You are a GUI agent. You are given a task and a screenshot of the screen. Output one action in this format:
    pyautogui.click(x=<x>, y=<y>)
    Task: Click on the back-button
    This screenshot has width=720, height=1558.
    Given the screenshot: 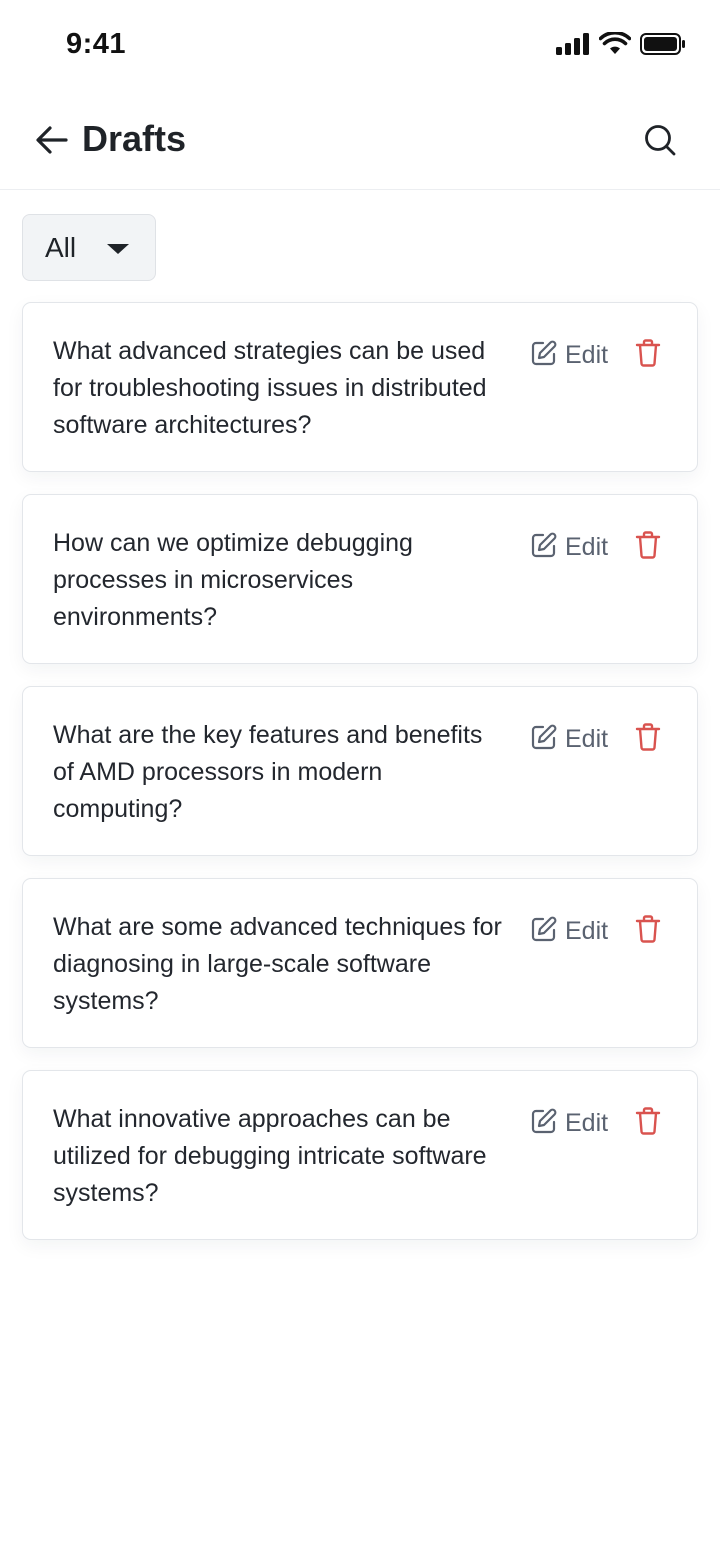 What is the action you would take?
    pyautogui.click(x=52, y=142)
    